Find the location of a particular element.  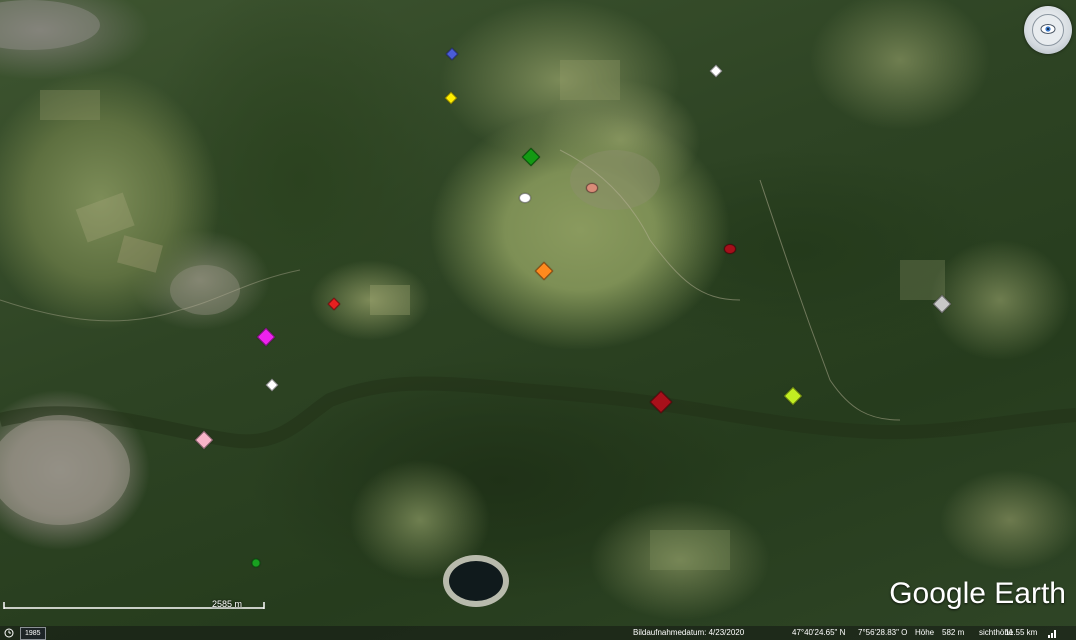

map-marker-salmon is located at coordinates (592, 188).